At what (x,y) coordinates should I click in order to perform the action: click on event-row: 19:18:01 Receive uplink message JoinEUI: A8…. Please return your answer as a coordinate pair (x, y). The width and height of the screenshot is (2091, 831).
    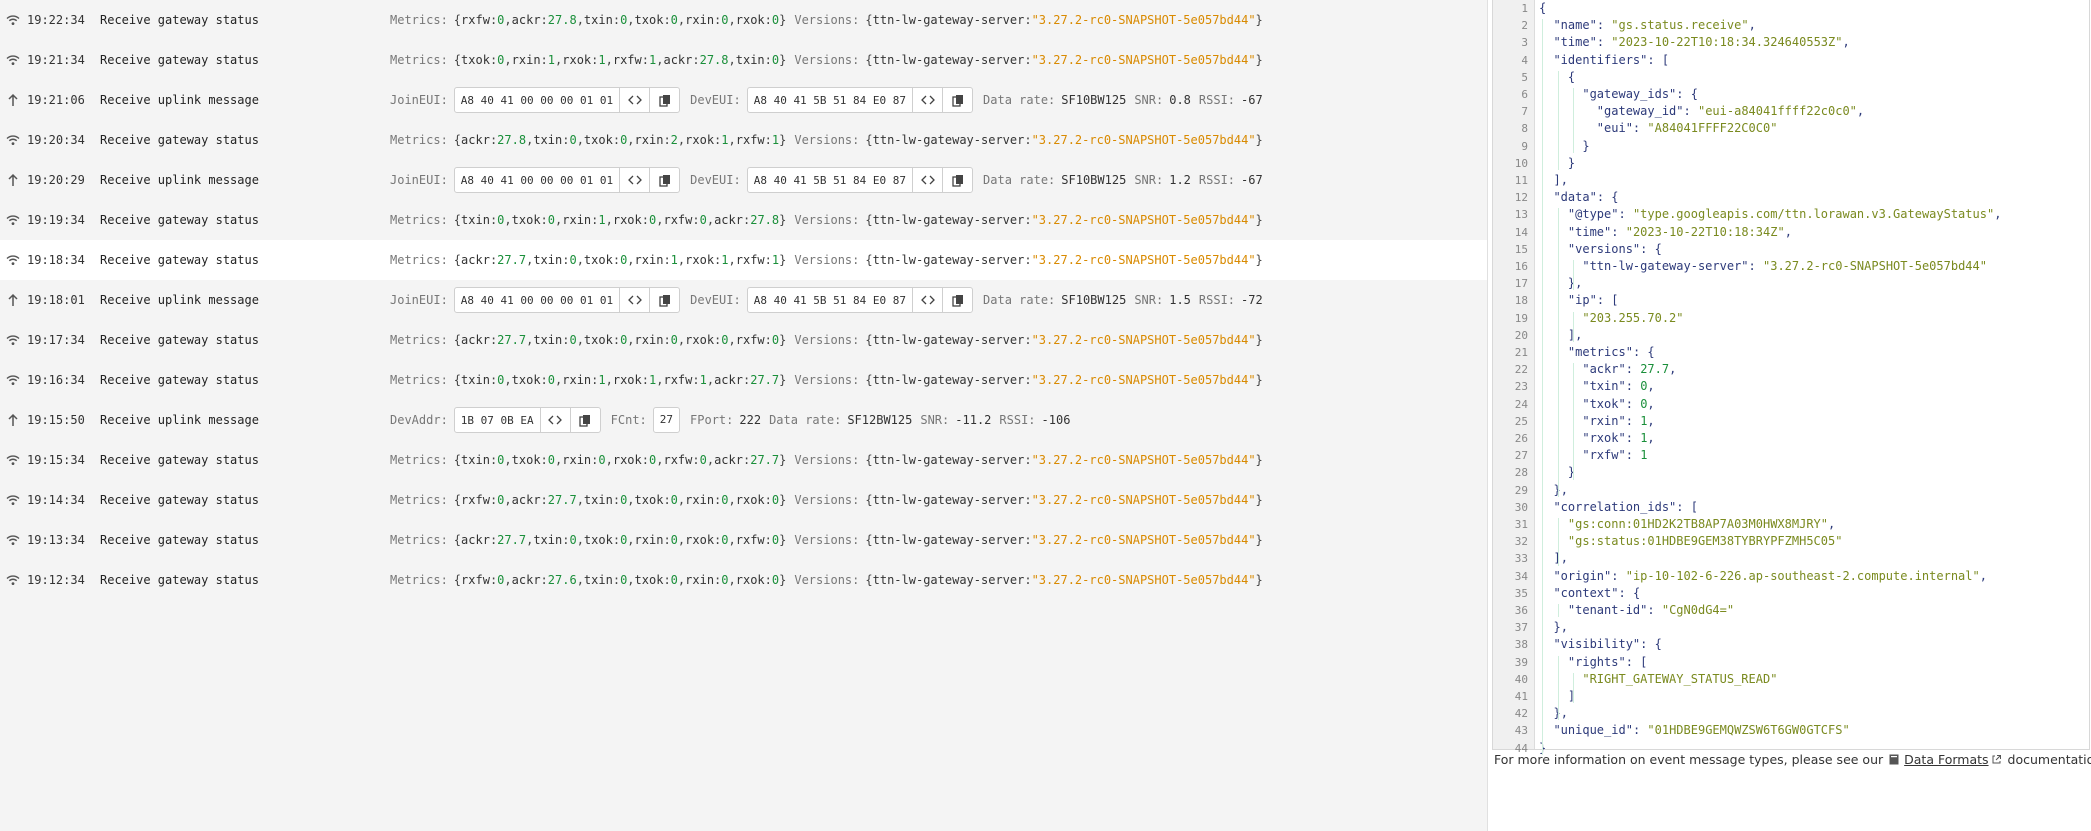
    Looking at the image, I should click on (743, 300).